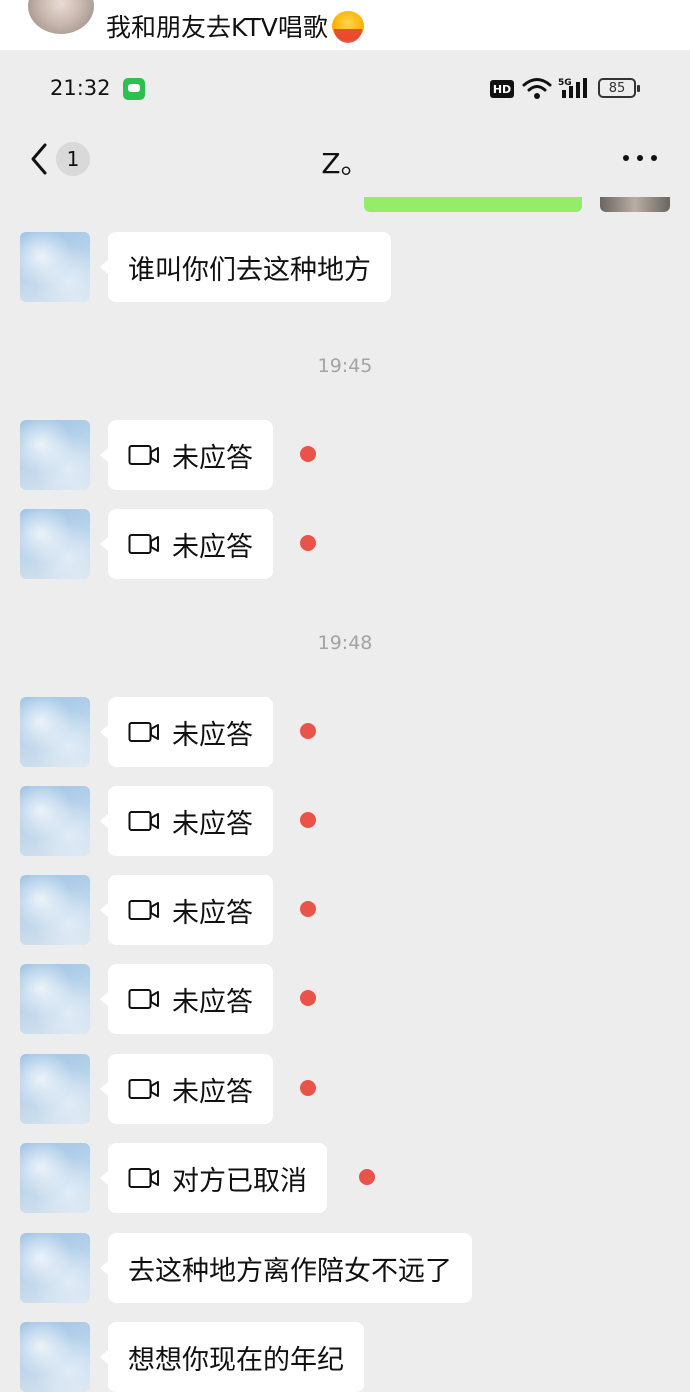  What do you see at coordinates (502, 89) in the screenshot?
I see `hd-voice-icon: HD` at bounding box center [502, 89].